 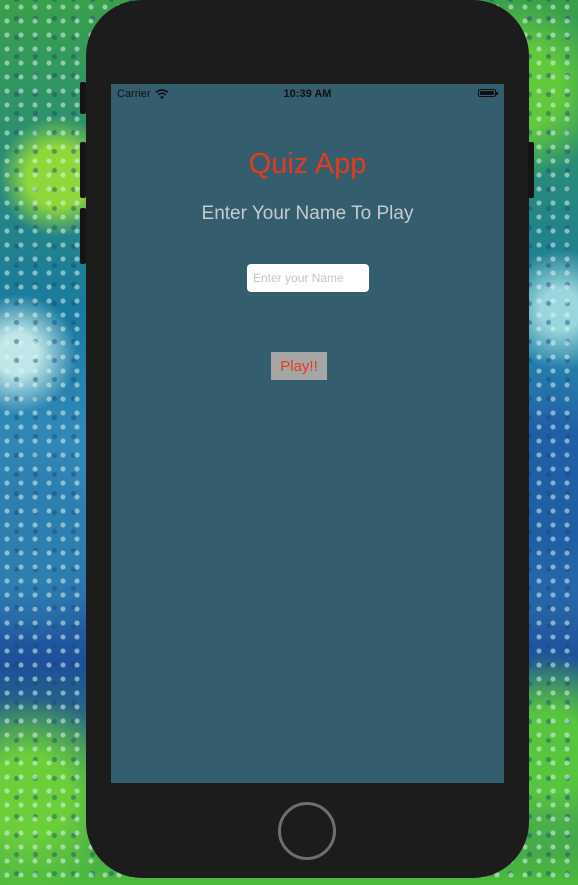 What do you see at coordinates (83, 98) in the screenshot?
I see `mute-switch` at bounding box center [83, 98].